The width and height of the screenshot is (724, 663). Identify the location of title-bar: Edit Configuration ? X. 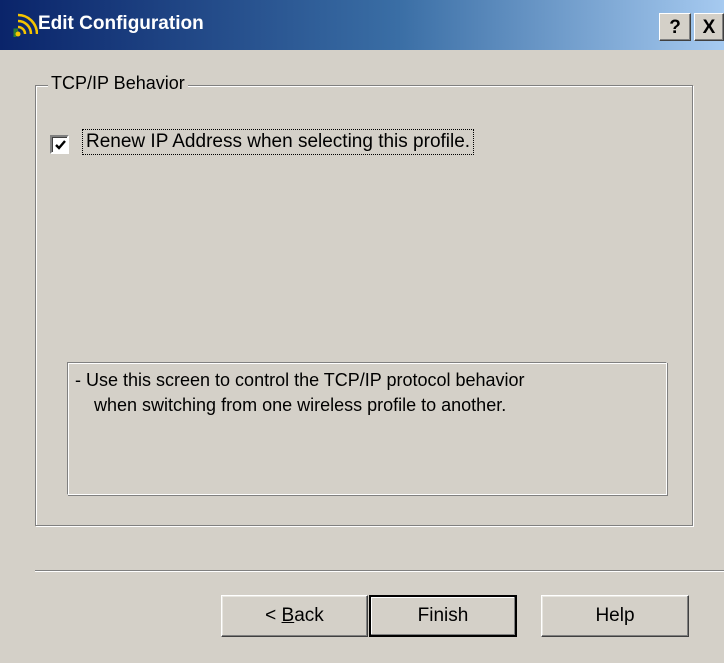
(362, 25).